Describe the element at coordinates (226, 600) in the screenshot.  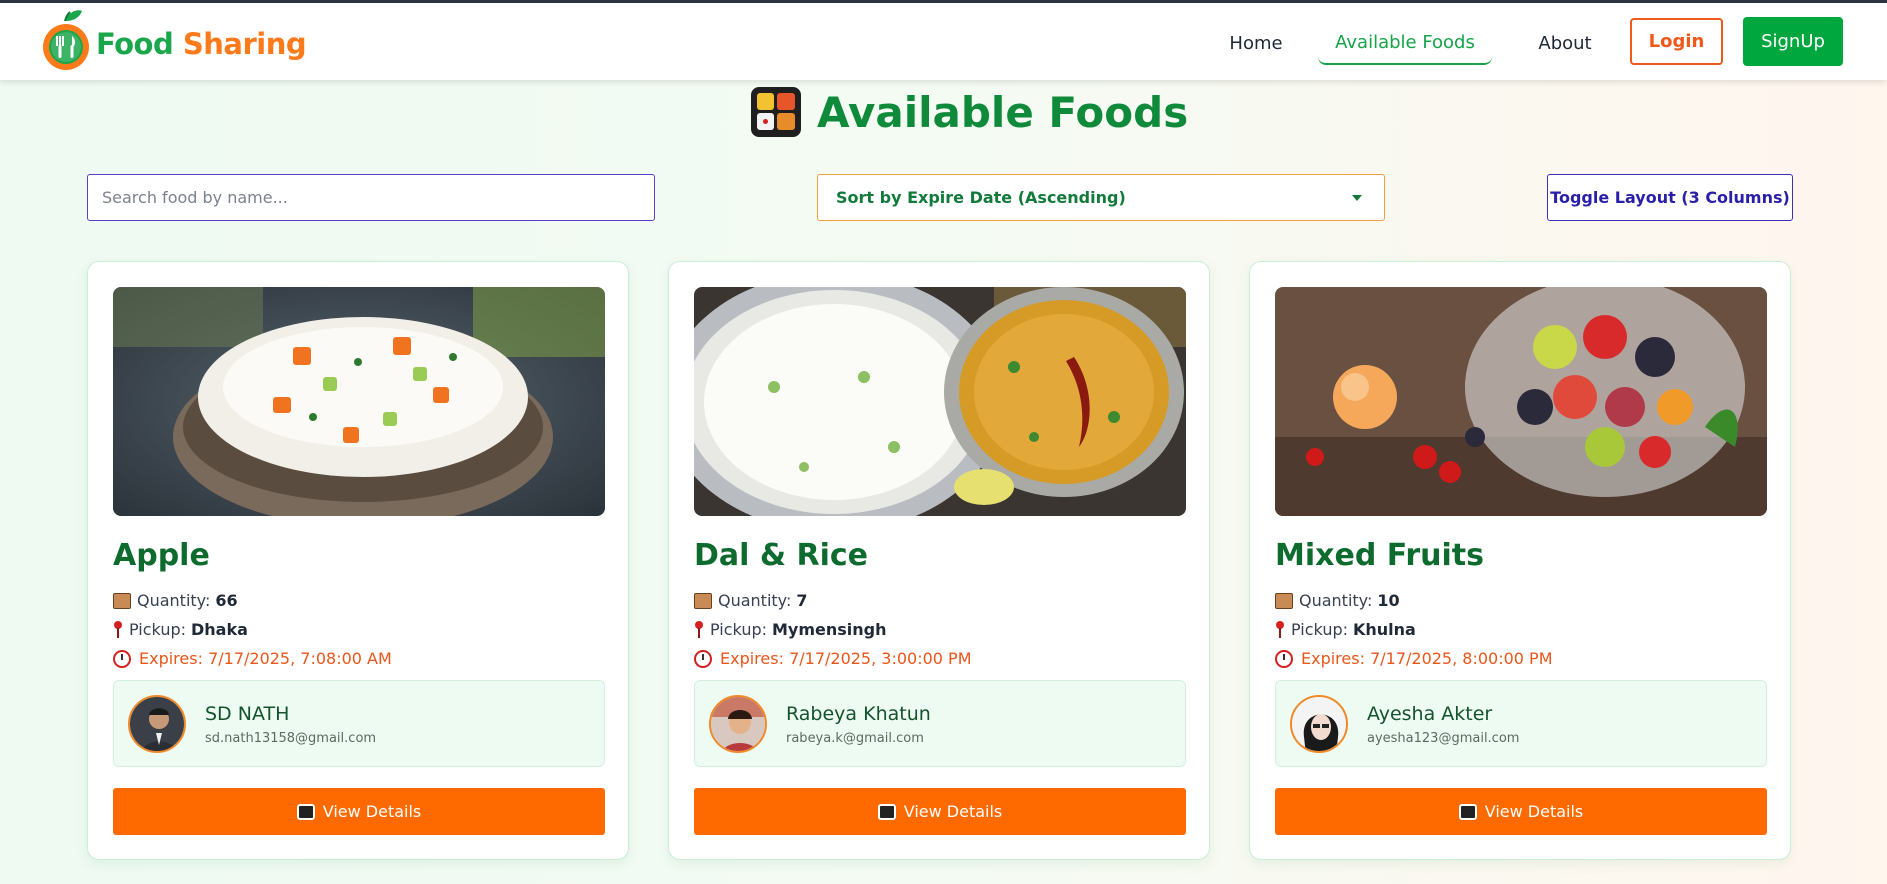
I see `quantity-value: 66` at that location.